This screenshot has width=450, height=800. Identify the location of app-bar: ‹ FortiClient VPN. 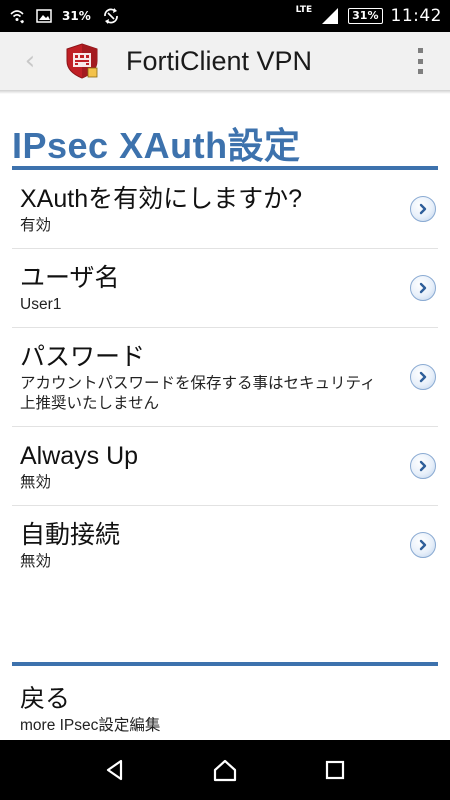
(225, 61).